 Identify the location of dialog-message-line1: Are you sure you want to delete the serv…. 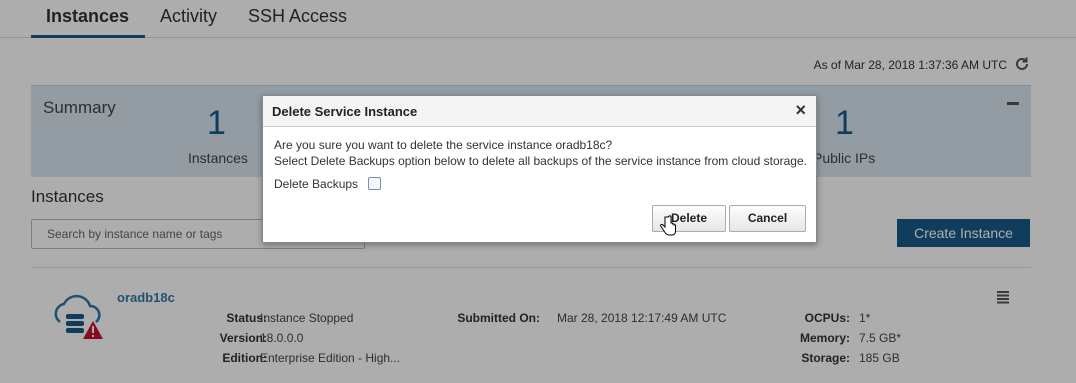
(443, 145).